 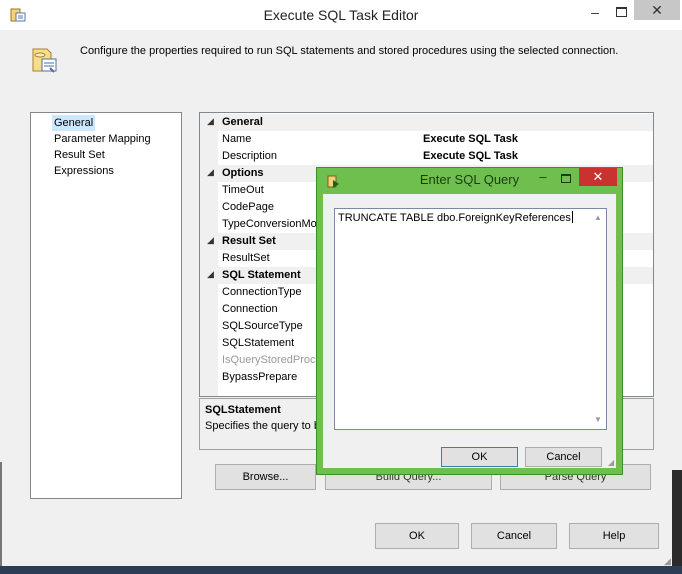 What do you see at coordinates (598, 319) in the screenshot?
I see `vertical-scrollbar: ▲ ▼` at bounding box center [598, 319].